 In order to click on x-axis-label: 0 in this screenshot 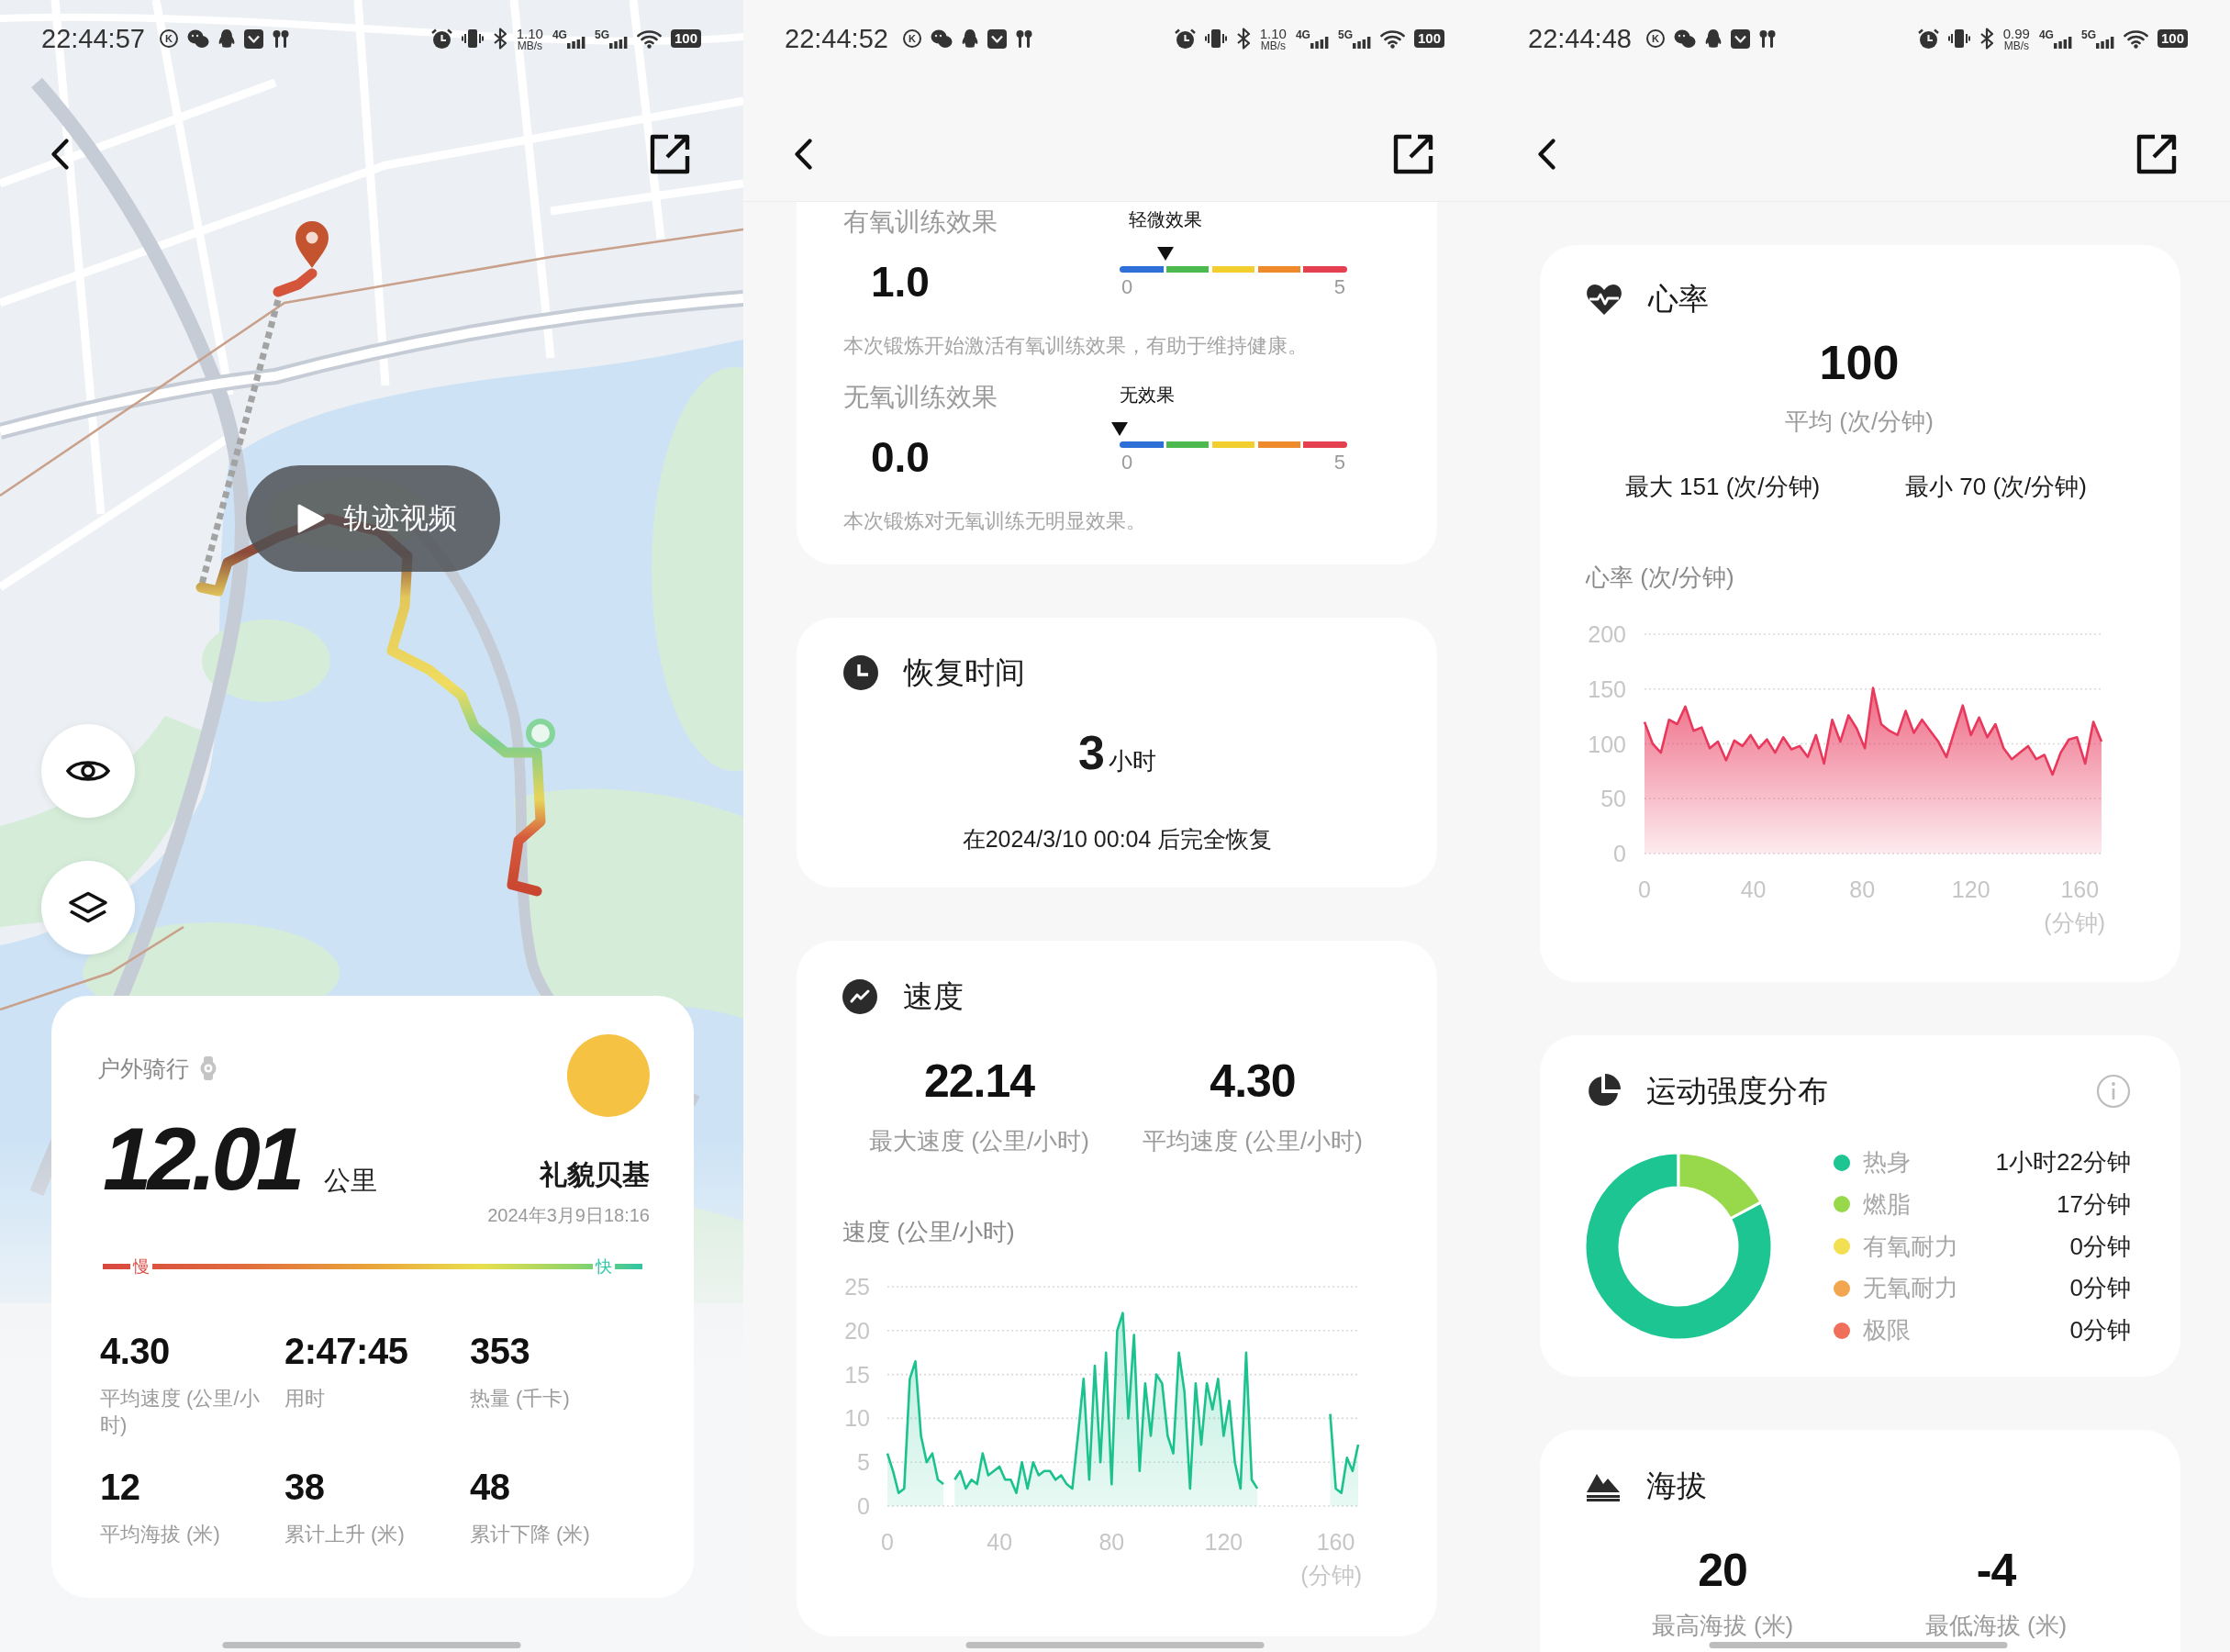, I will do `click(1645, 889)`.